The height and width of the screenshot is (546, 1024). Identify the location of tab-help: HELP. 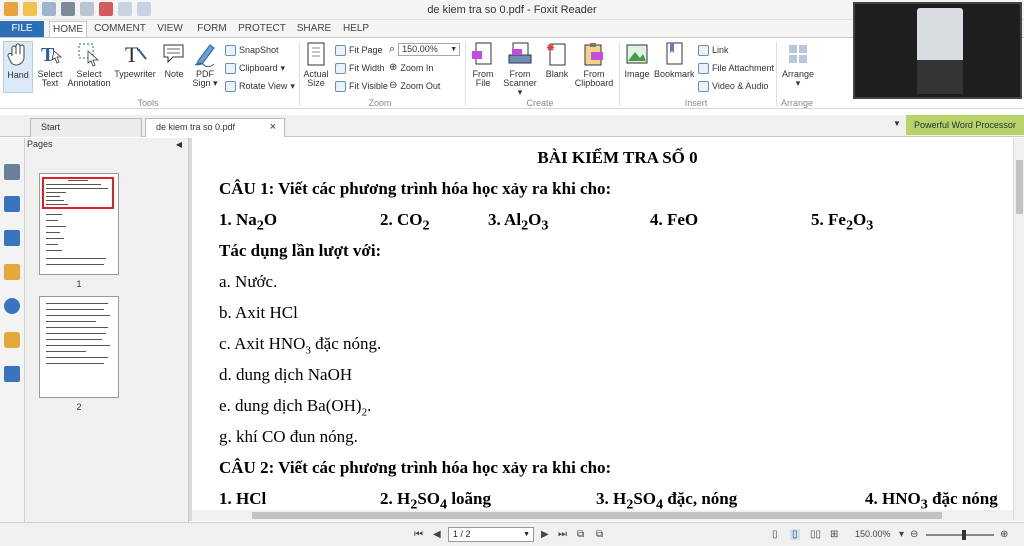
(356, 29).